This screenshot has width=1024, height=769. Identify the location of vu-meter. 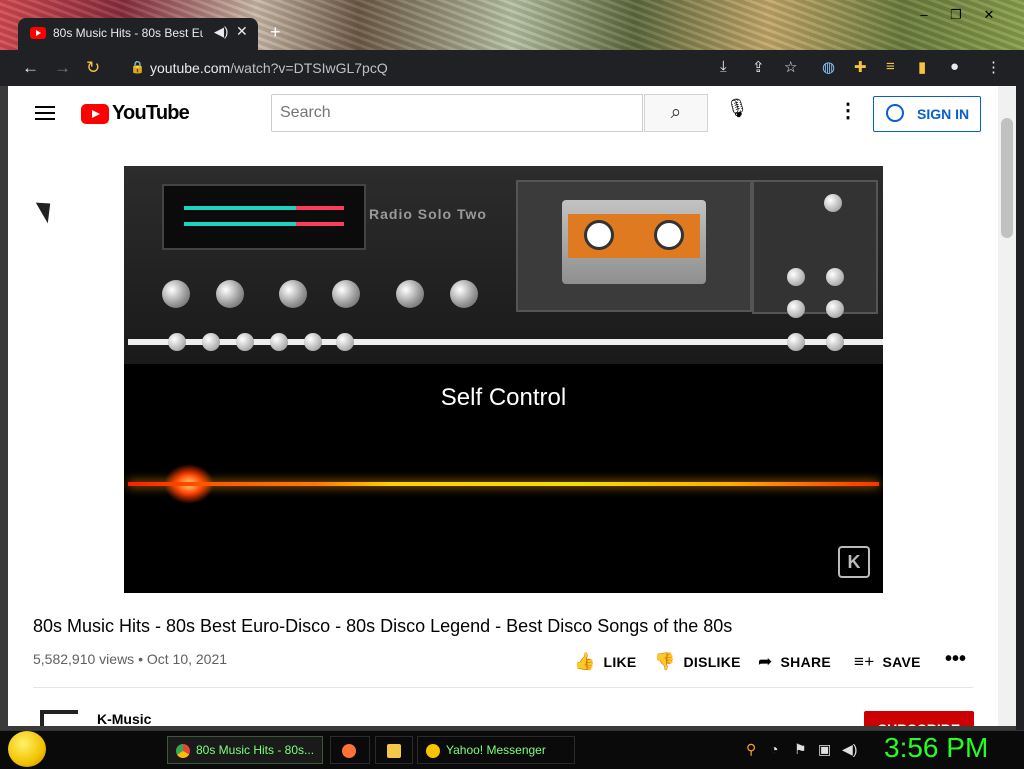
(264, 217).